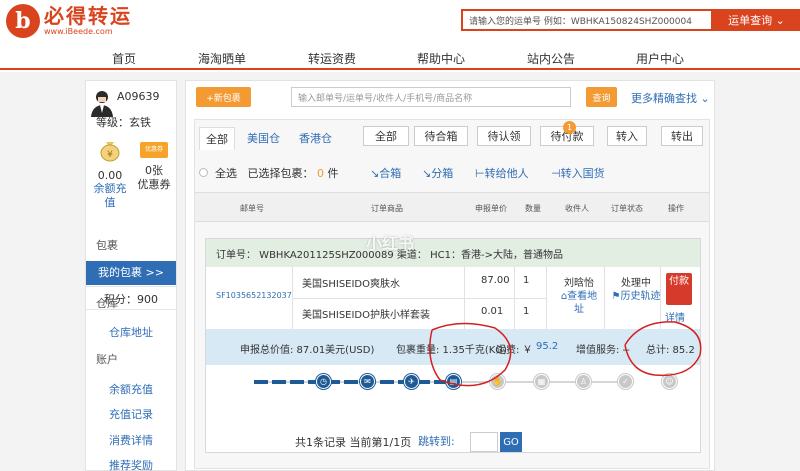 This screenshot has width=800, height=471. I want to click on th-goods: 订单商品, so click(387, 208).